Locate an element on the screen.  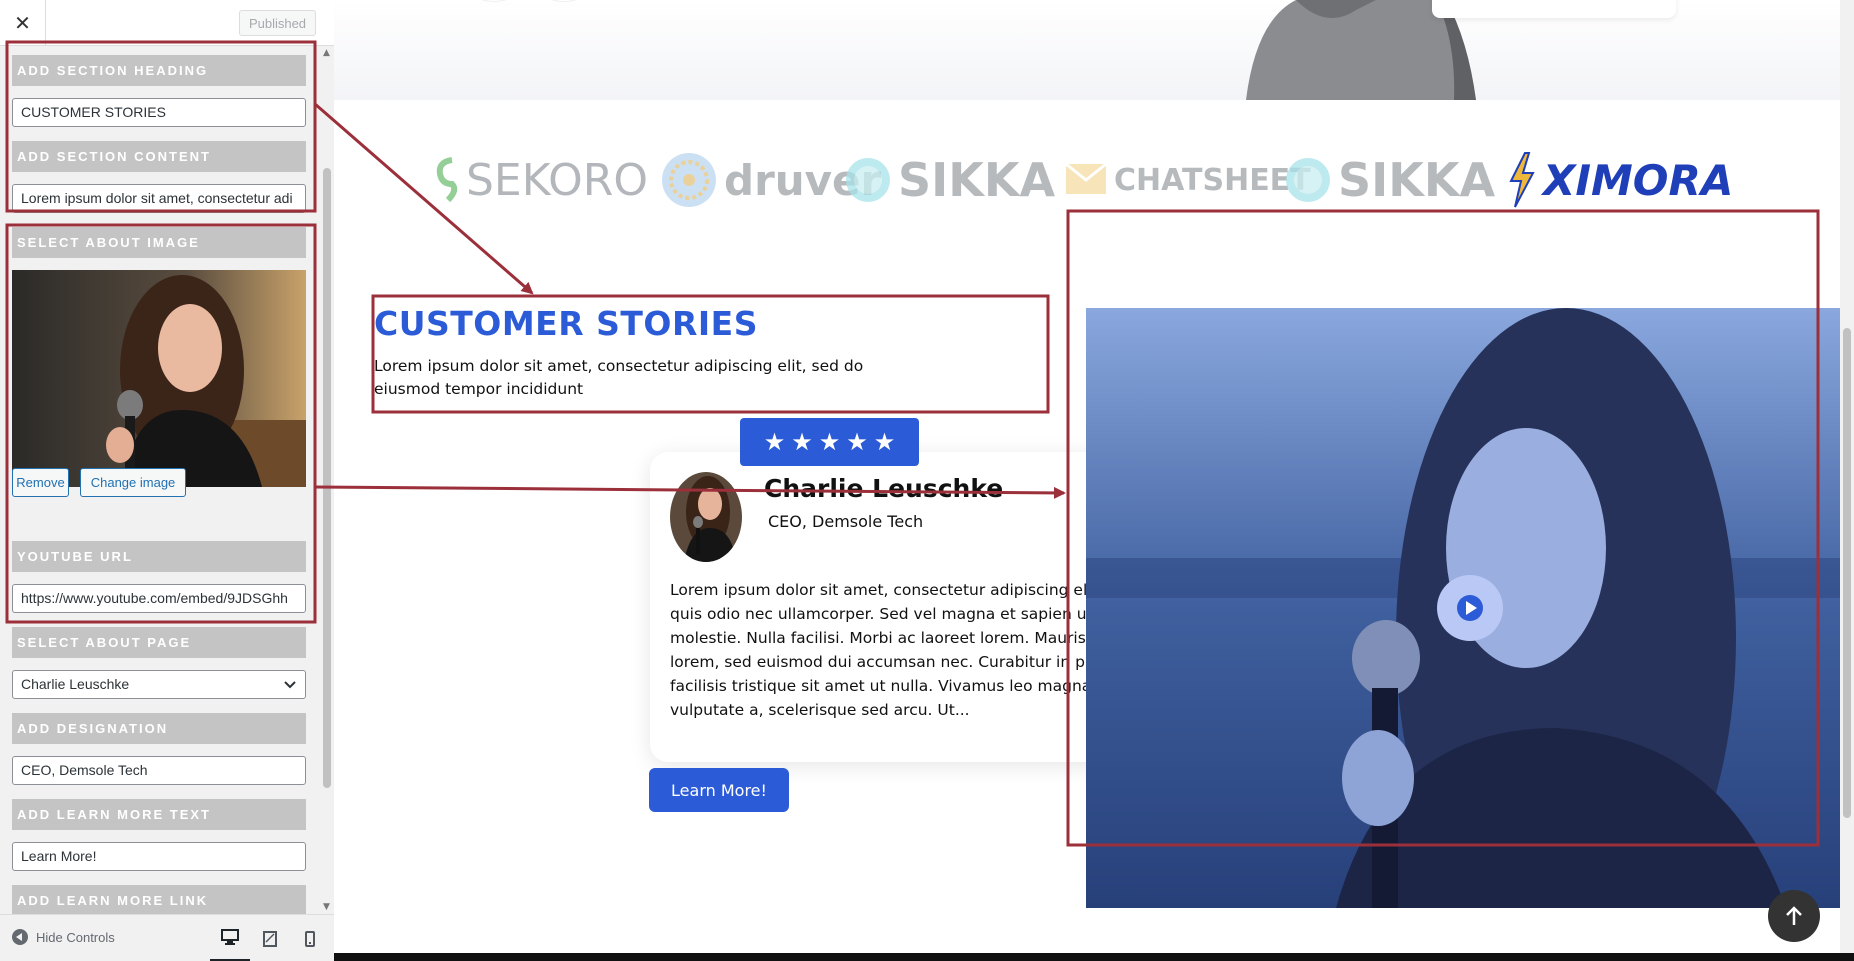
client-logo-name: SEKORO is located at coordinates (557, 180).